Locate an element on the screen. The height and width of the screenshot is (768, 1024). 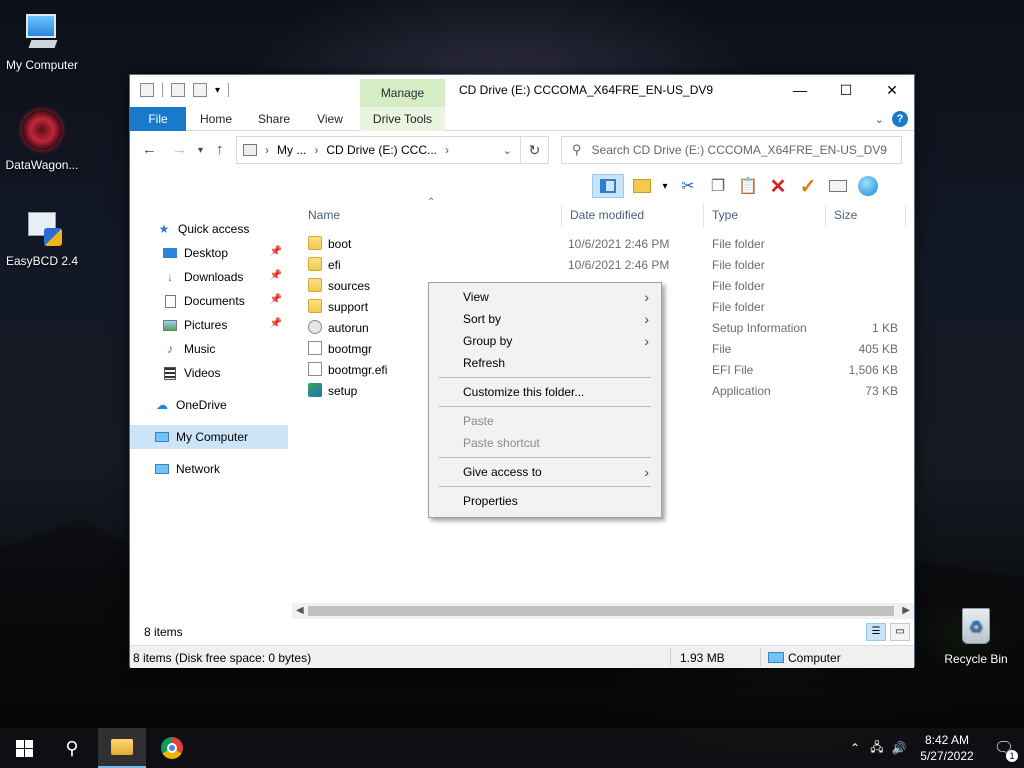
refresh-button: ↻ is located at coordinates (535, 150).